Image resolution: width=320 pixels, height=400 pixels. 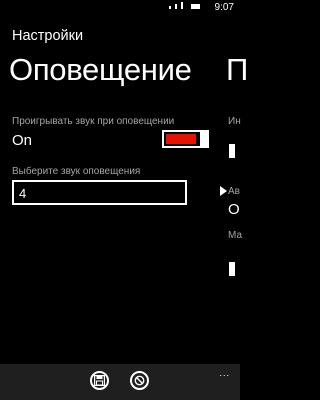 I want to click on clock: 9:07, so click(x=224, y=7).